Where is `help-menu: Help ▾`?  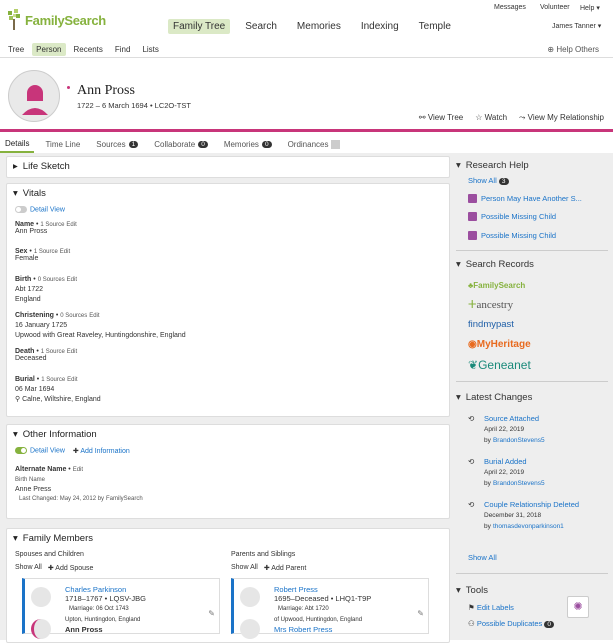
help-menu: Help ▾ is located at coordinates (590, 8).